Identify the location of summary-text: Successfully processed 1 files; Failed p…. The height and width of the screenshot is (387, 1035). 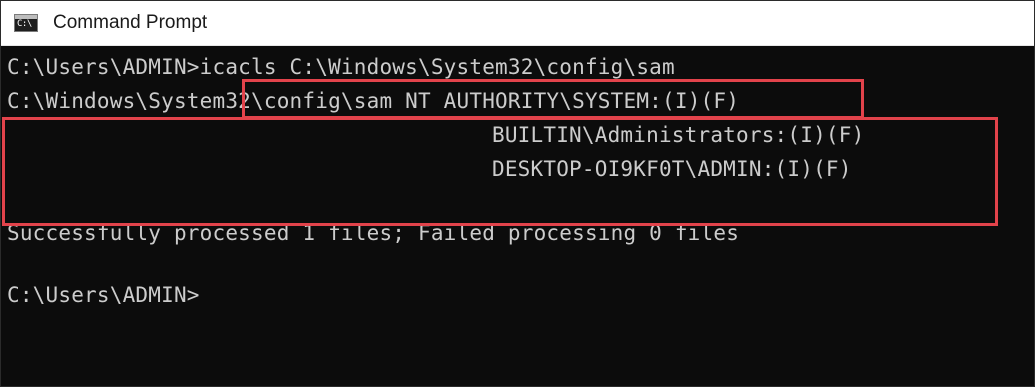
(373, 233).